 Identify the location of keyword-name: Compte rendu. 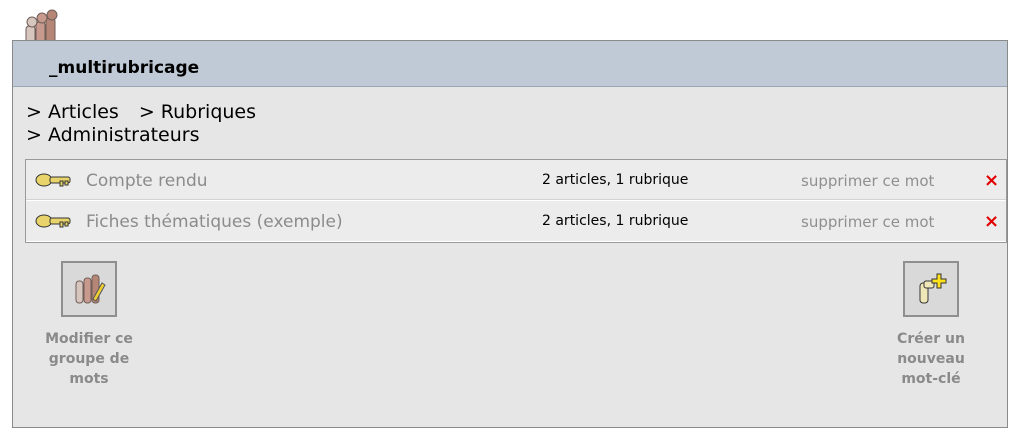
(147, 181).